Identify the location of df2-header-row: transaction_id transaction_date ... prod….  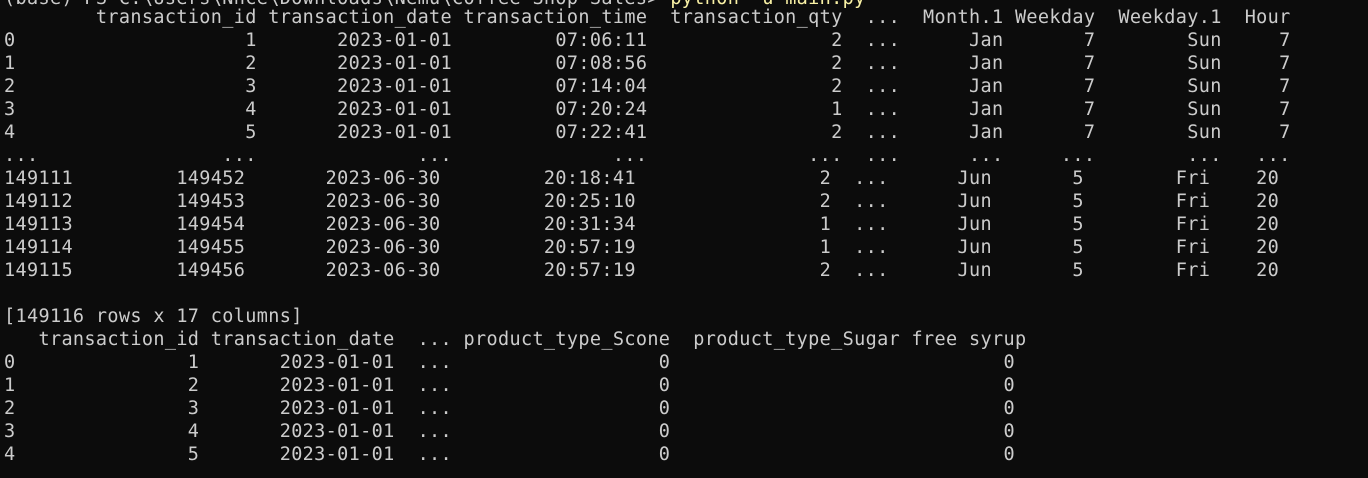
(515, 339).